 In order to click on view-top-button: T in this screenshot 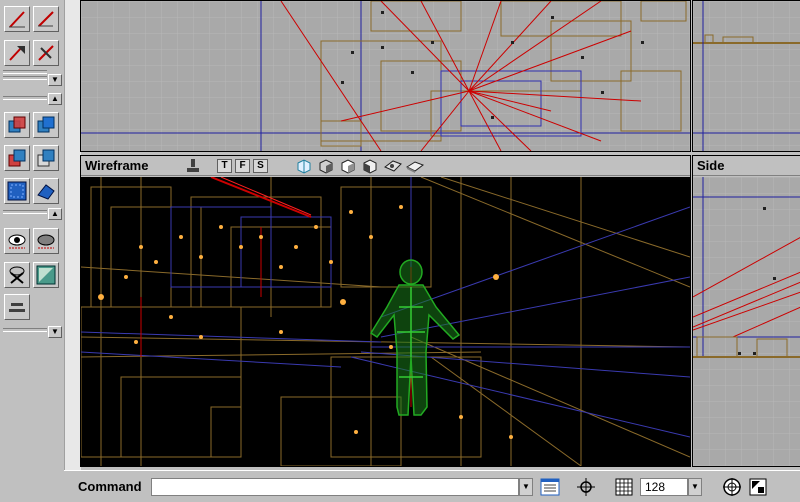, I will do `click(224, 166)`.